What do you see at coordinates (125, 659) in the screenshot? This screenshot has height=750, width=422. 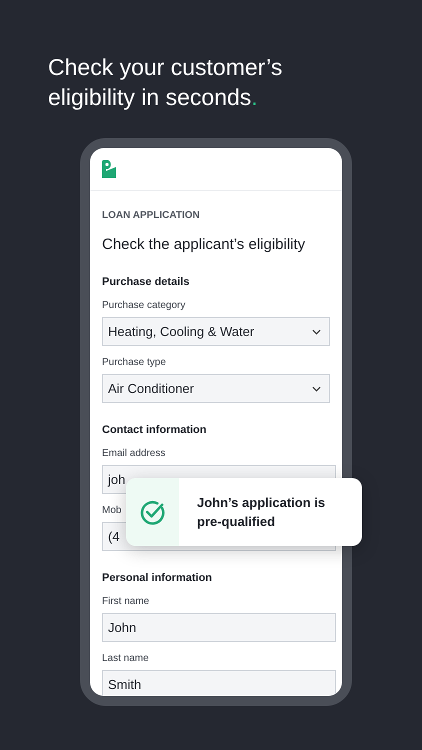 I see `field-label: Last name` at bounding box center [125, 659].